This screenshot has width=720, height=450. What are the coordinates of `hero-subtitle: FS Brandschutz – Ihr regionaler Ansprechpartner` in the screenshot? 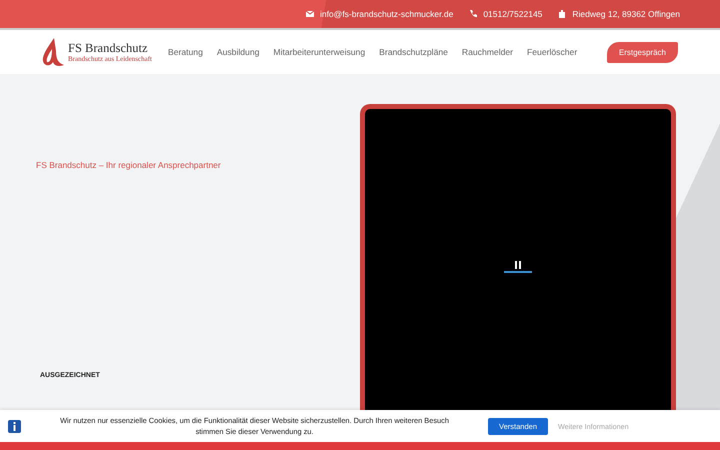 It's located at (129, 165).